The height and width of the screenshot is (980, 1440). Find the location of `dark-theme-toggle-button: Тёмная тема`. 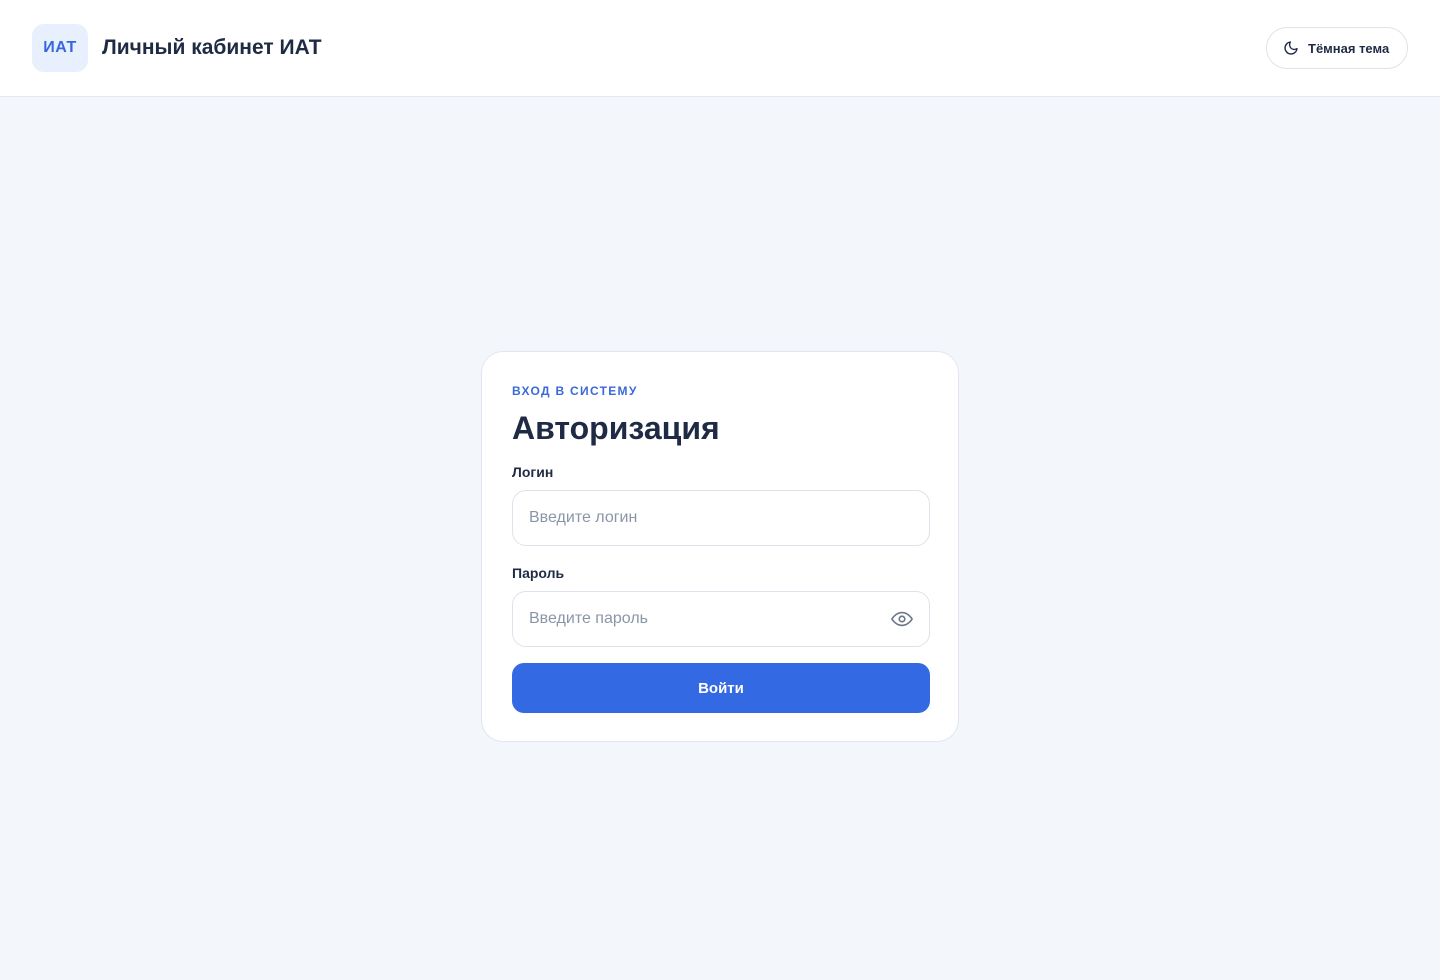

dark-theme-toggle-button: Тёмная тема is located at coordinates (1337, 48).